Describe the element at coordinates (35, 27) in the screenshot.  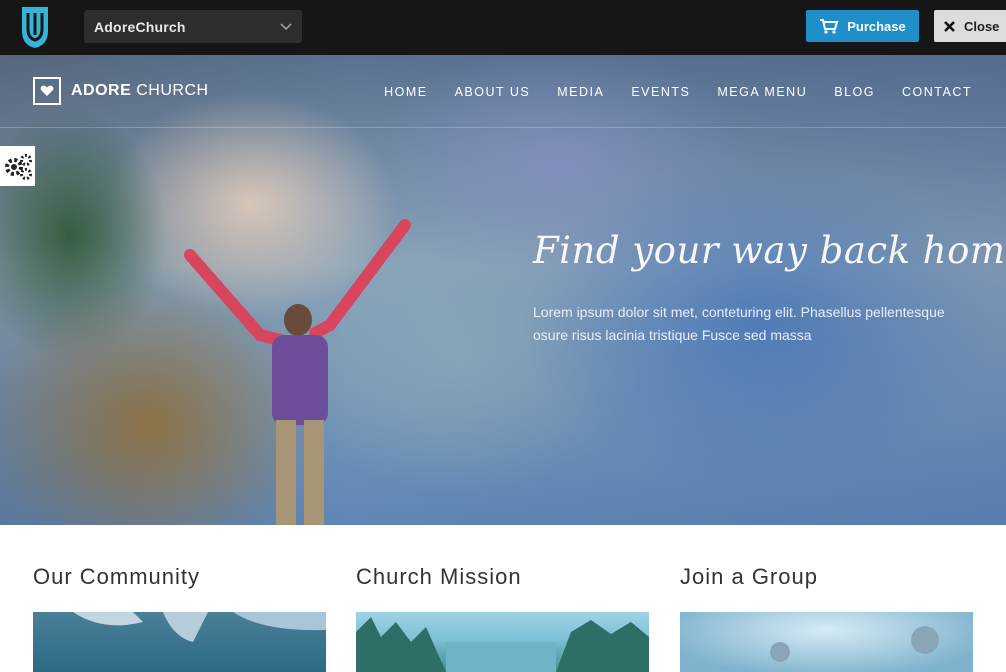
I see `theme-logo-icon` at that location.